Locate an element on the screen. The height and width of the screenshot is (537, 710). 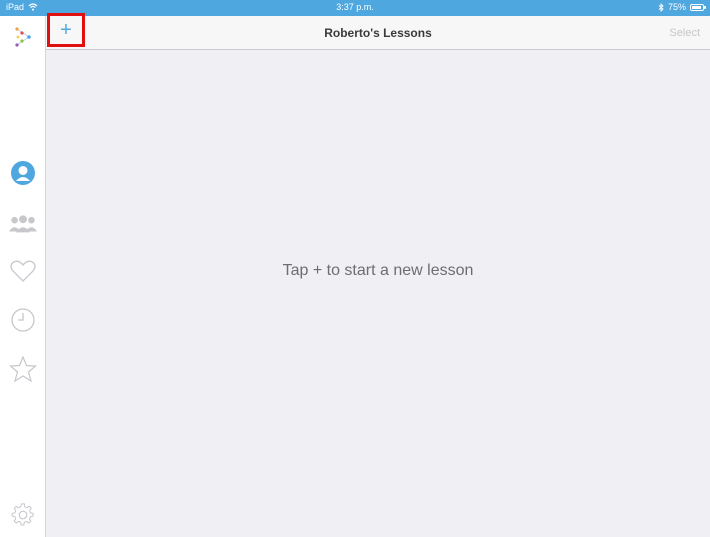
heart-icon is located at coordinates (23, 271).